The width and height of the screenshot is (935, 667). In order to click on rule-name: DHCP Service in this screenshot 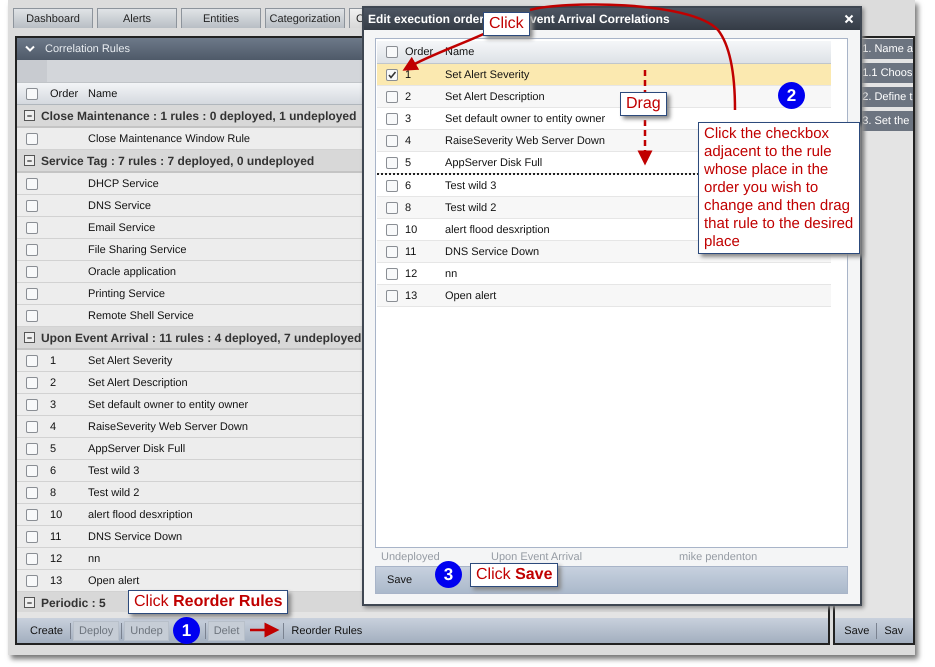, I will do `click(123, 184)`.